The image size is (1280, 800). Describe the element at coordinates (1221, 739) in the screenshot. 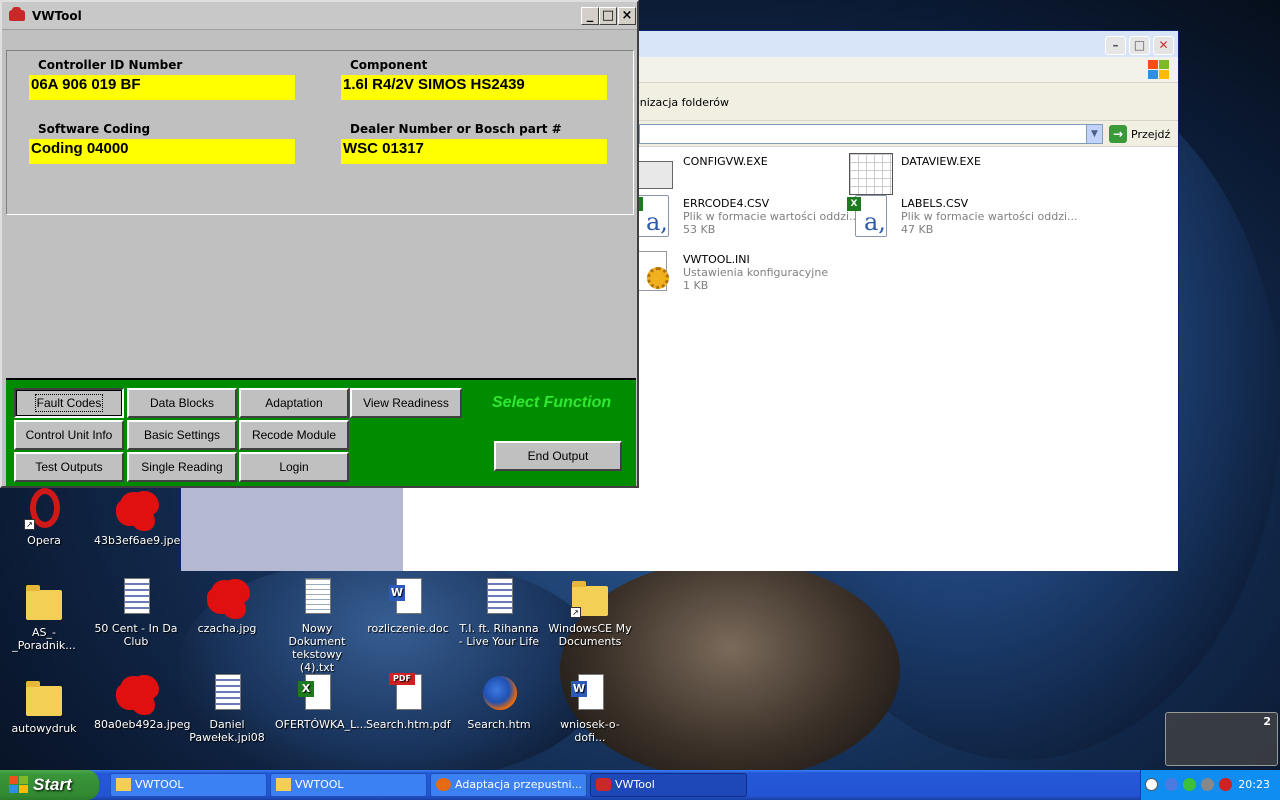

I see `language-bar-widget: 2` at that location.